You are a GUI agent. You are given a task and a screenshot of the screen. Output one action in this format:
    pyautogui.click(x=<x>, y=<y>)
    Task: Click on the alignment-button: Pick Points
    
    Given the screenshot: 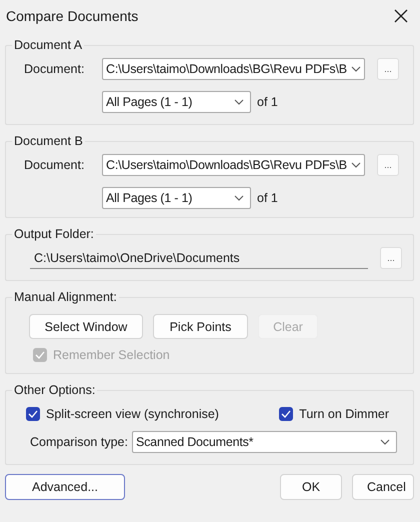 What is the action you would take?
    pyautogui.click(x=200, y=326)
    